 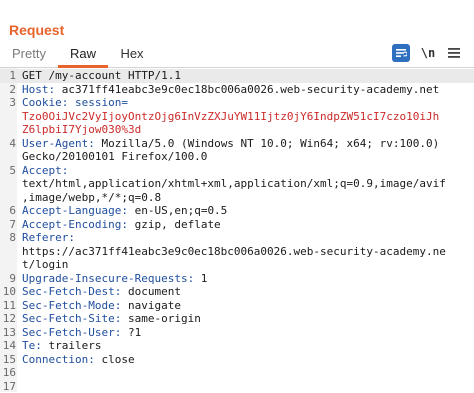 I want to click on header-value: en-US,en;q=0.5, so click(x=177, y=210).